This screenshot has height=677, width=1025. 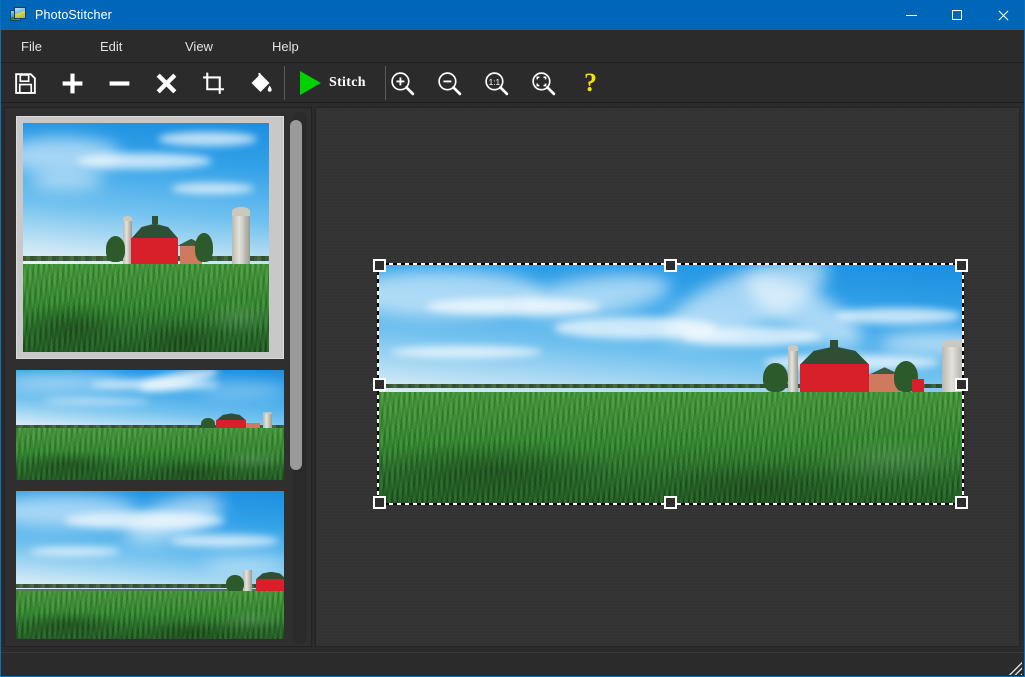 I want to click on x-cross-icon, so click(x=166, y=83).